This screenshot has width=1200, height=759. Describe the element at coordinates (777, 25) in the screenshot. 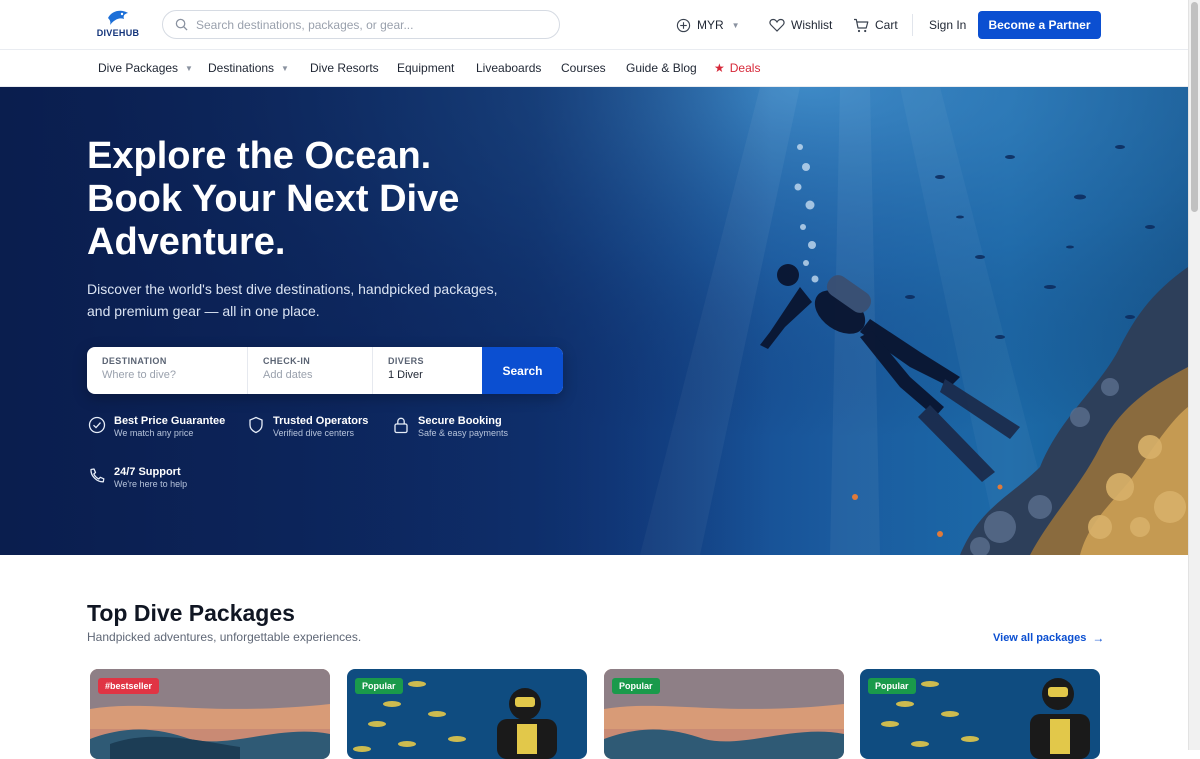

I see `heart-icon` at that location.